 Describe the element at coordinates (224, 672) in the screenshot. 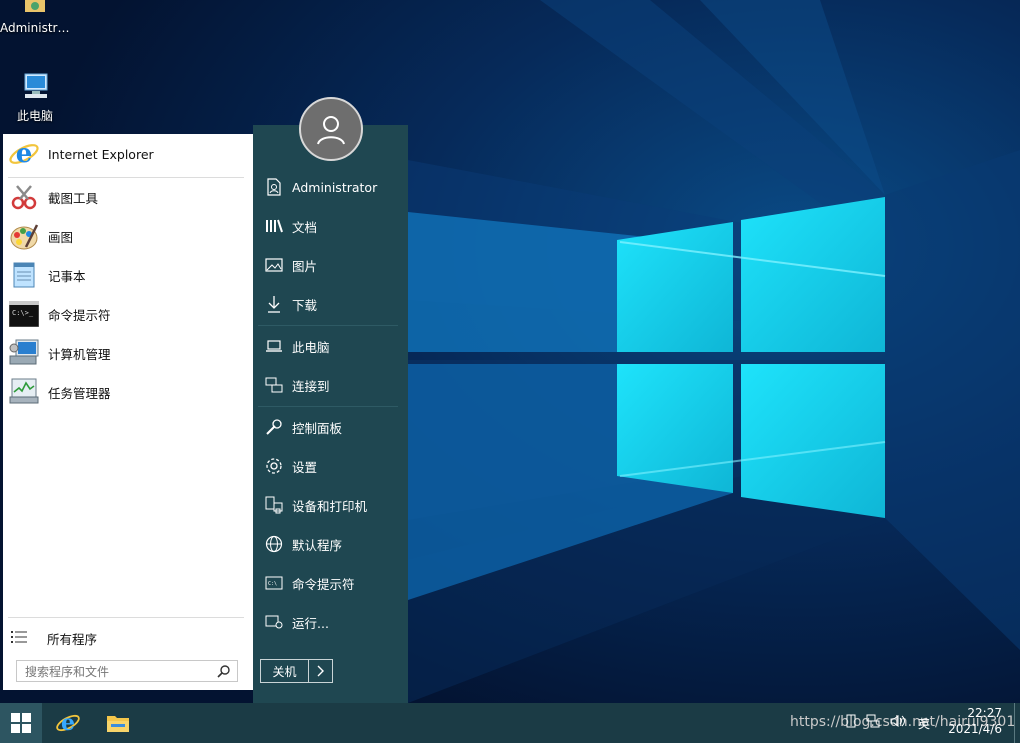

I see `search-icon` at that location.